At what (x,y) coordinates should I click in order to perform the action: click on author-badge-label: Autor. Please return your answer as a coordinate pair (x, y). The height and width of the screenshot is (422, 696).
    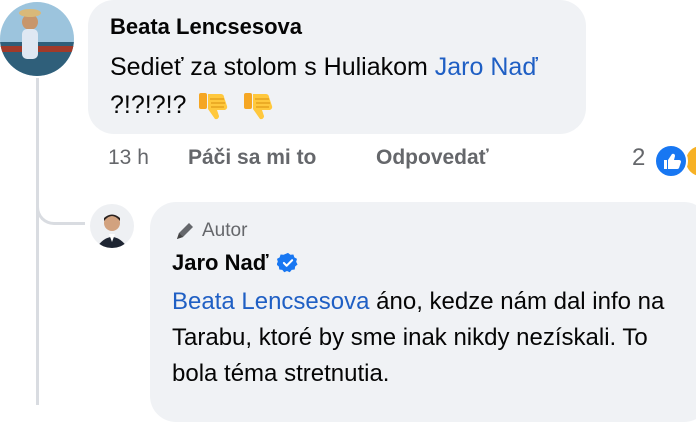
    Looking at the image, I should click on (225, 230).